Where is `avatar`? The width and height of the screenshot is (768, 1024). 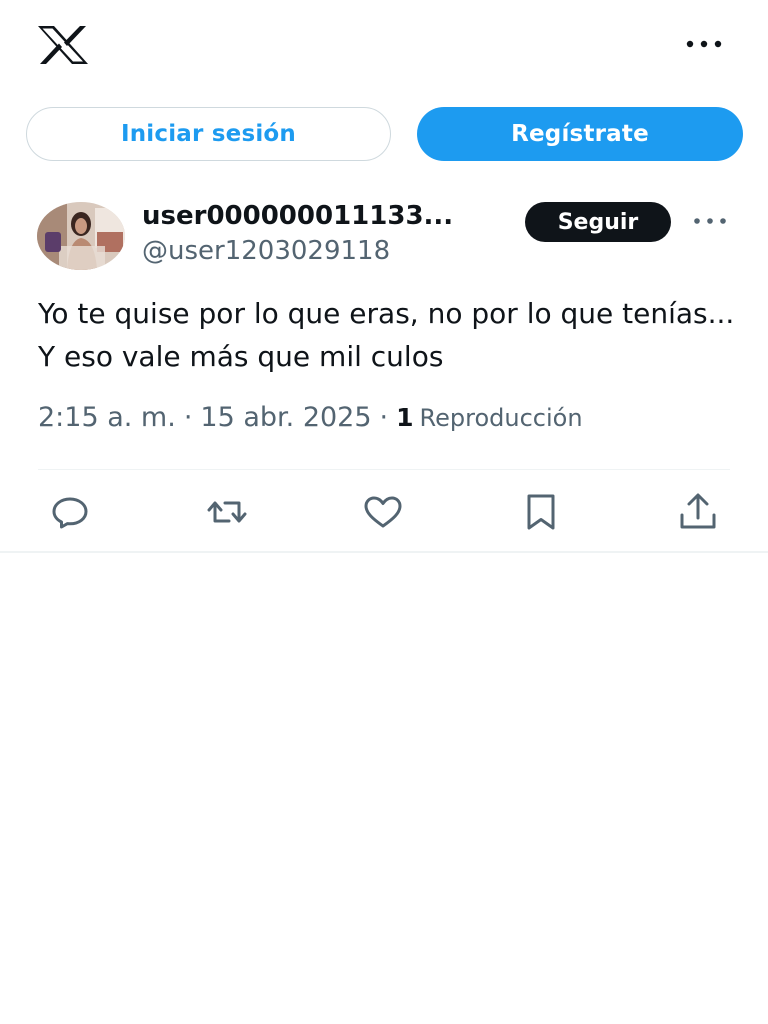 avatar is located at coordinates (81, 236).